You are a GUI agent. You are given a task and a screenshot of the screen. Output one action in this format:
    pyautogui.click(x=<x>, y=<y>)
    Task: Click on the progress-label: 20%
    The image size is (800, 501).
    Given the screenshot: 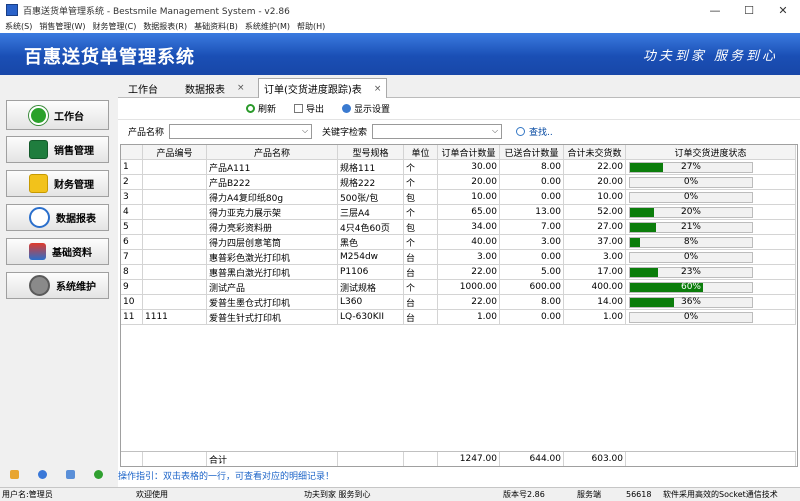 What is the action you would take?
    pyautogui.click(x=690, y=212)
    